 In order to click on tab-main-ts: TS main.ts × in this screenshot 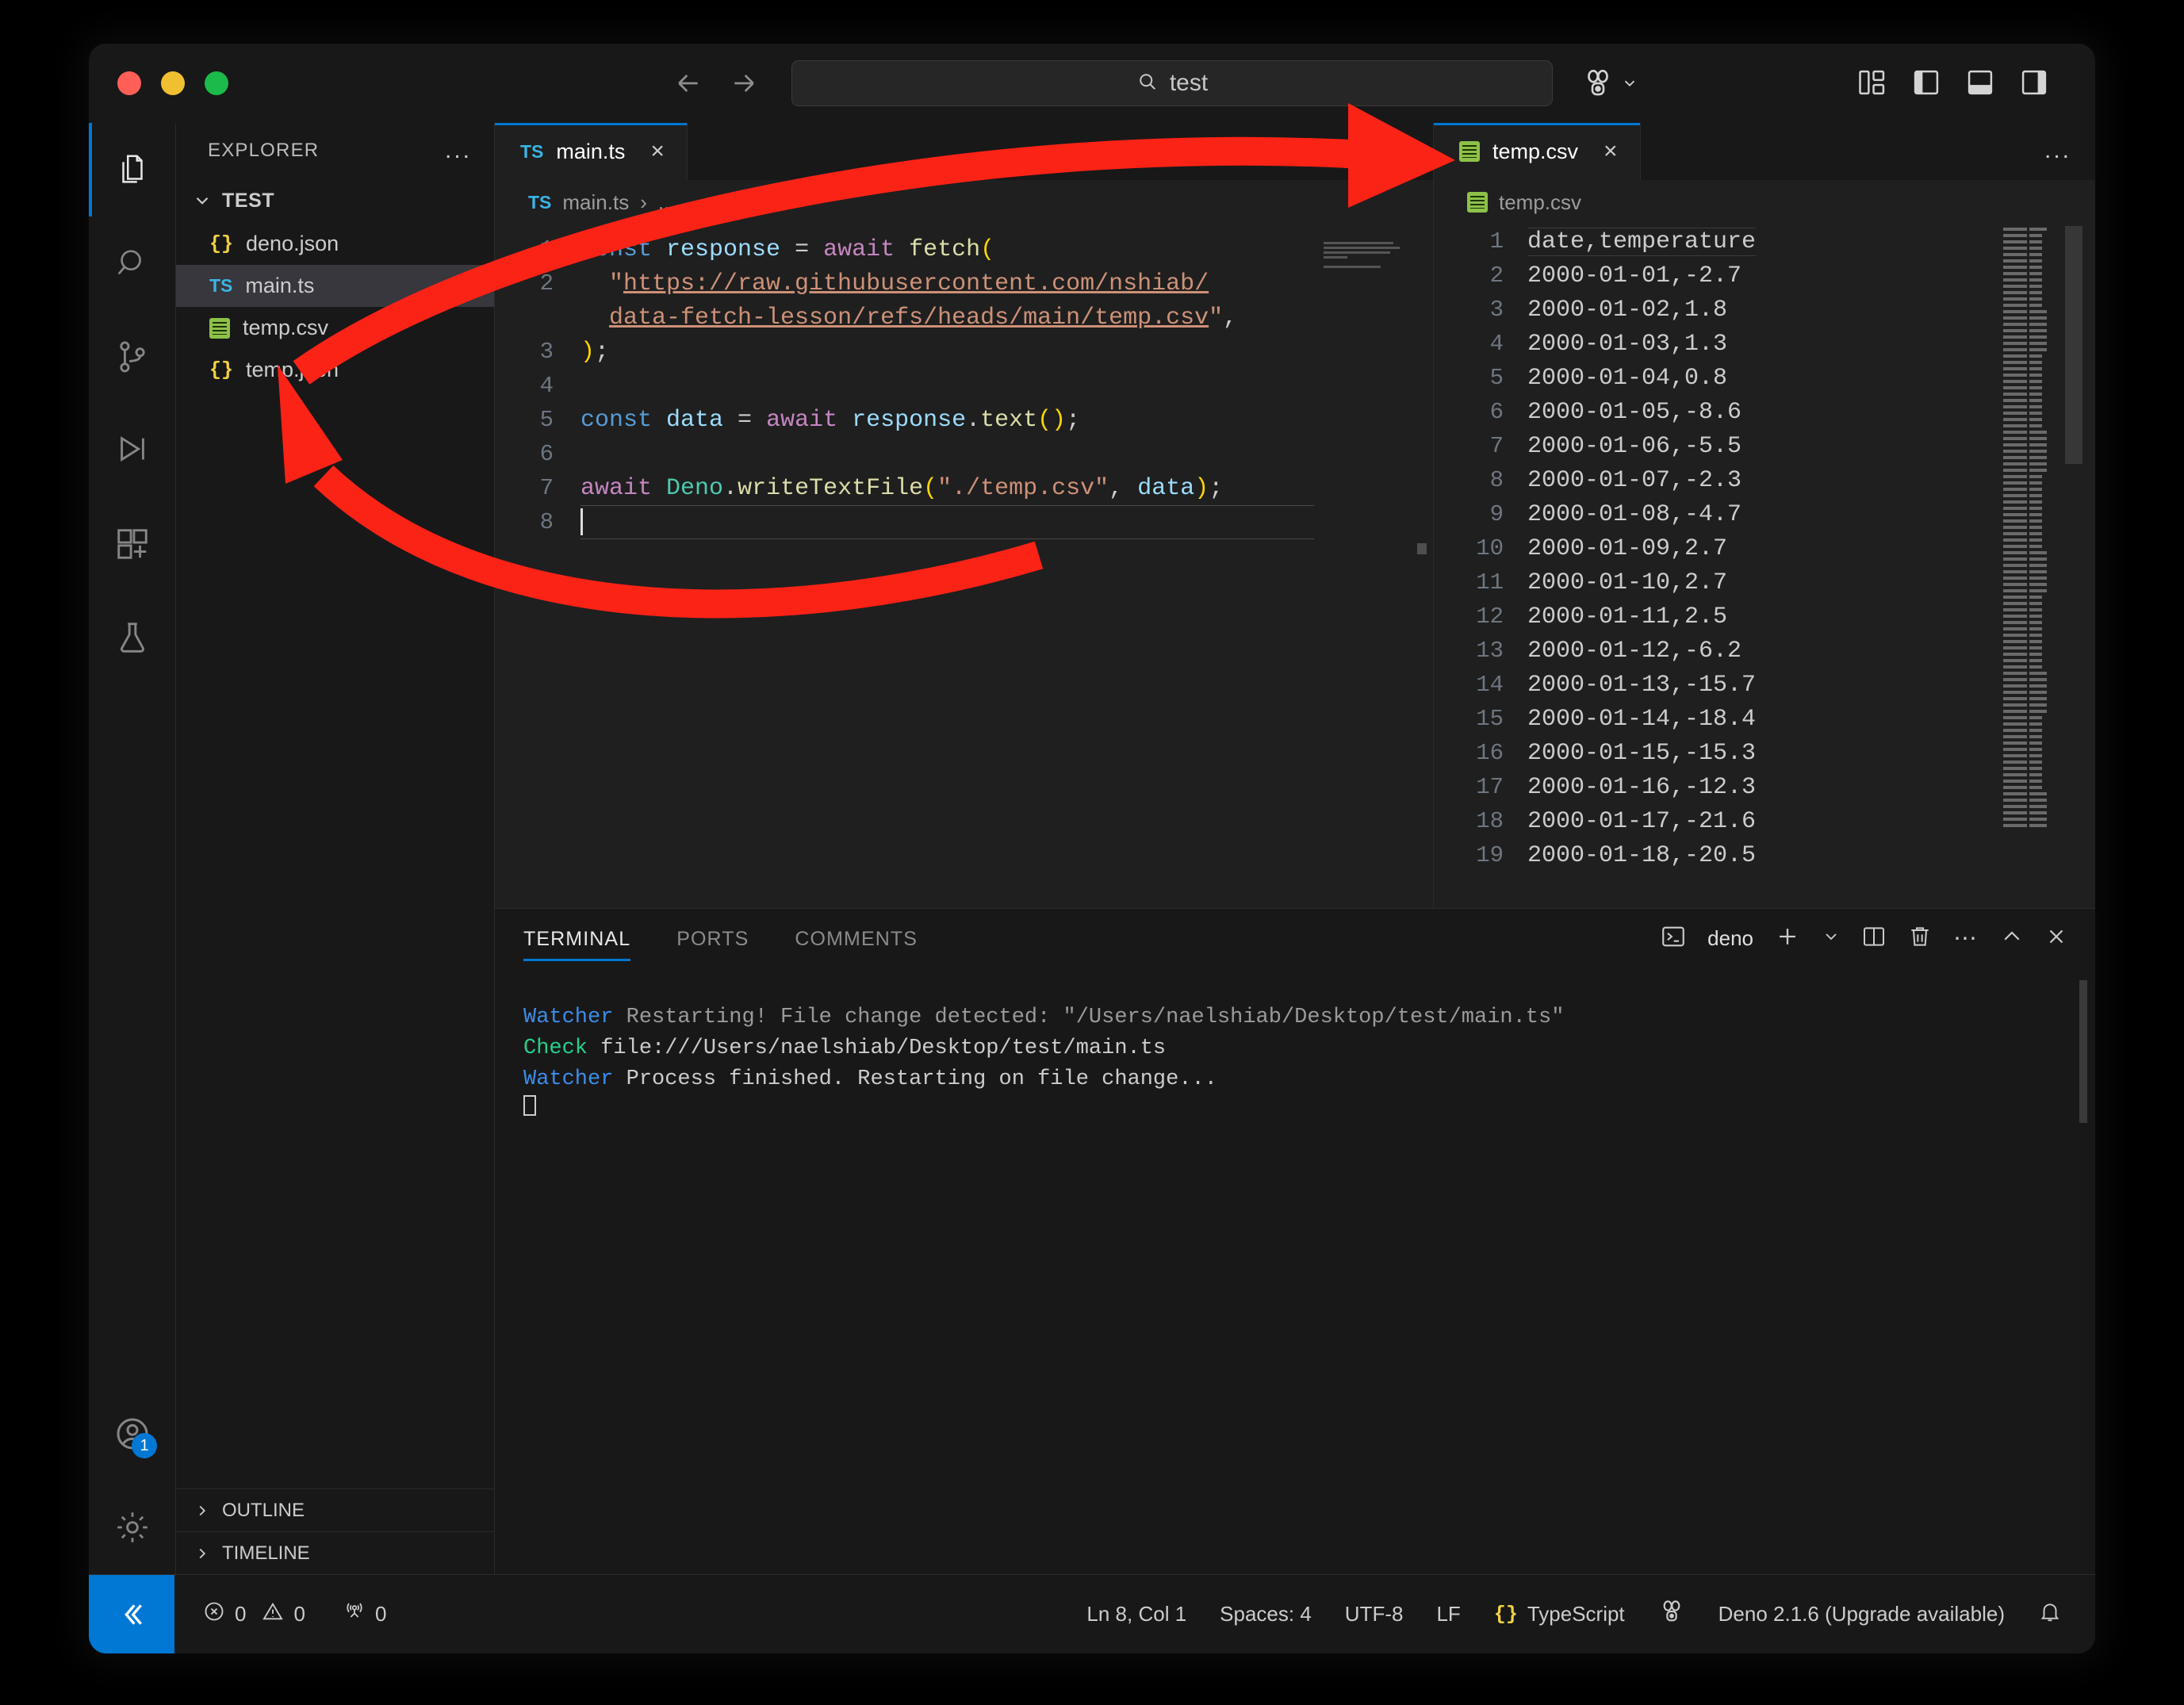, I will do `click(591, 151)`.